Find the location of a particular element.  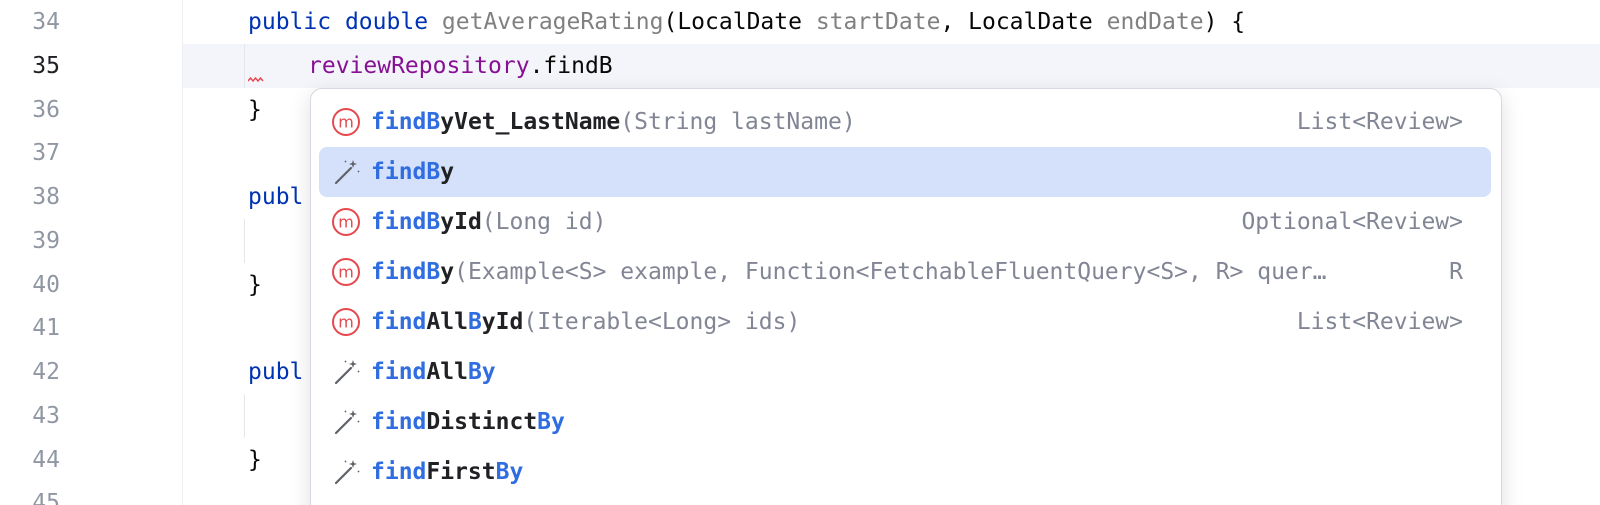

completion-item: m findById(Long id) Optional<Review> is located at coordinates (905, 222).